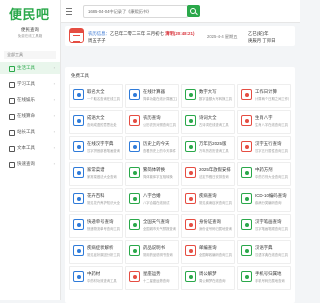 The width and height of the screenshot is (320, 303). I want to click on tool-description: 古诗词在线查询工具, so click(214, 125).